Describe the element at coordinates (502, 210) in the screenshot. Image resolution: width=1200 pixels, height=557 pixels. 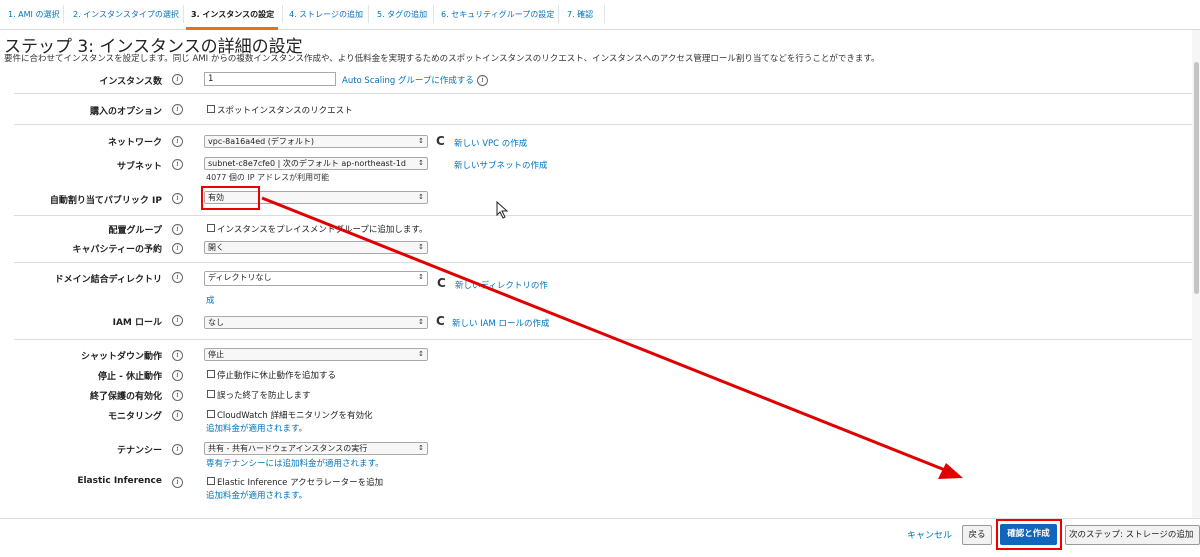
I see `mouse-cursor-icon` at that location.